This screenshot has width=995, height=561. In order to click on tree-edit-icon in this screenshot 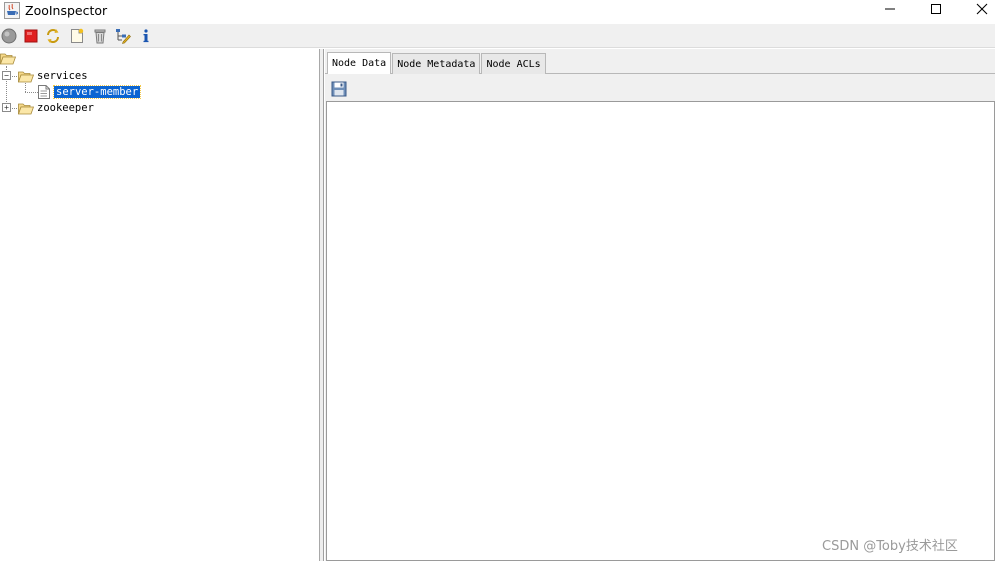, I will do `click(123, 36)`.